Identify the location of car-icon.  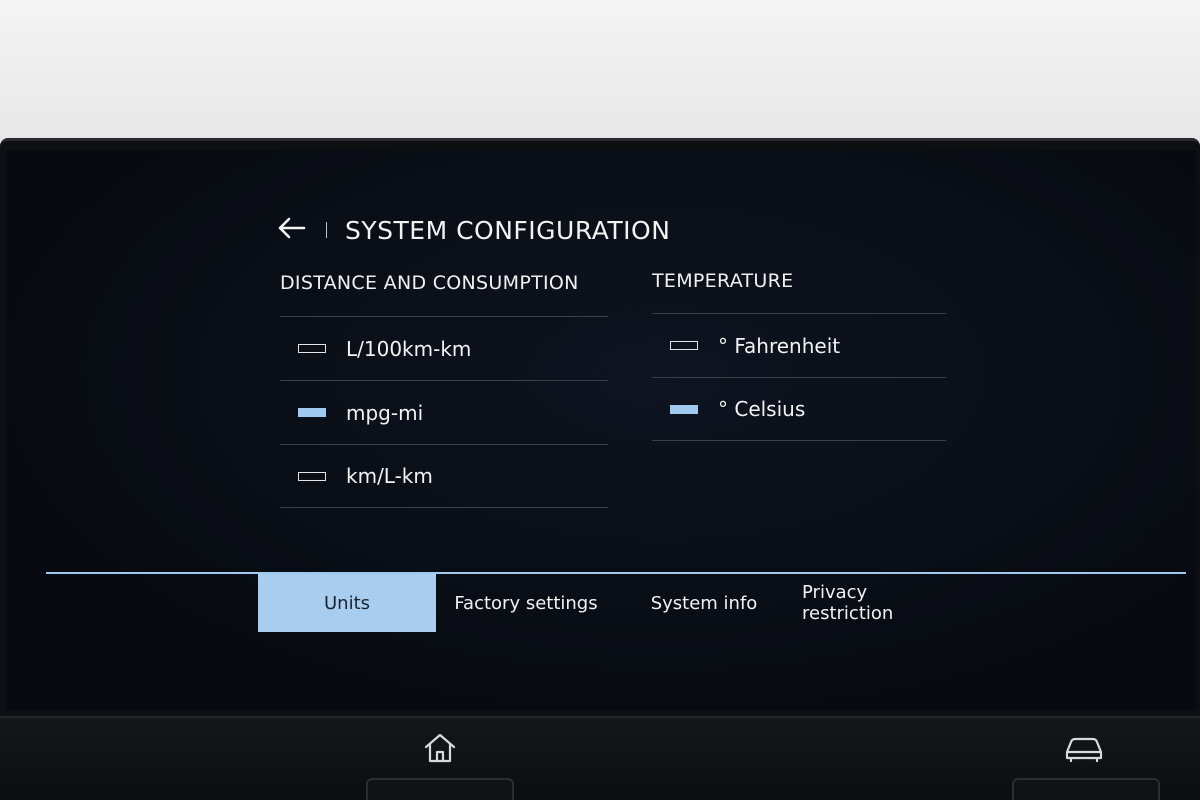
(1084, 752).